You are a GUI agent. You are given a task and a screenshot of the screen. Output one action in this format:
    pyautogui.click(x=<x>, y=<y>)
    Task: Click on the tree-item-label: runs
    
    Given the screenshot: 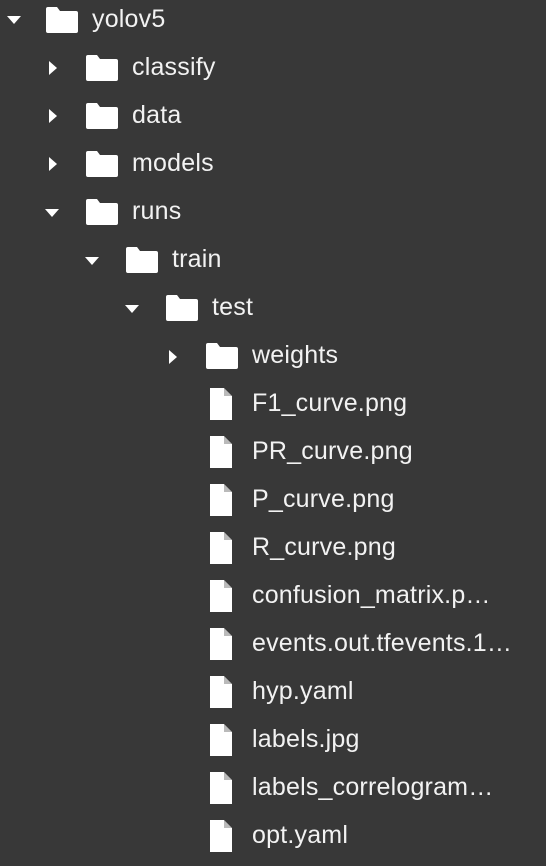 What is the action you would take?
    pyautogui.click(x=157, y=211)
    